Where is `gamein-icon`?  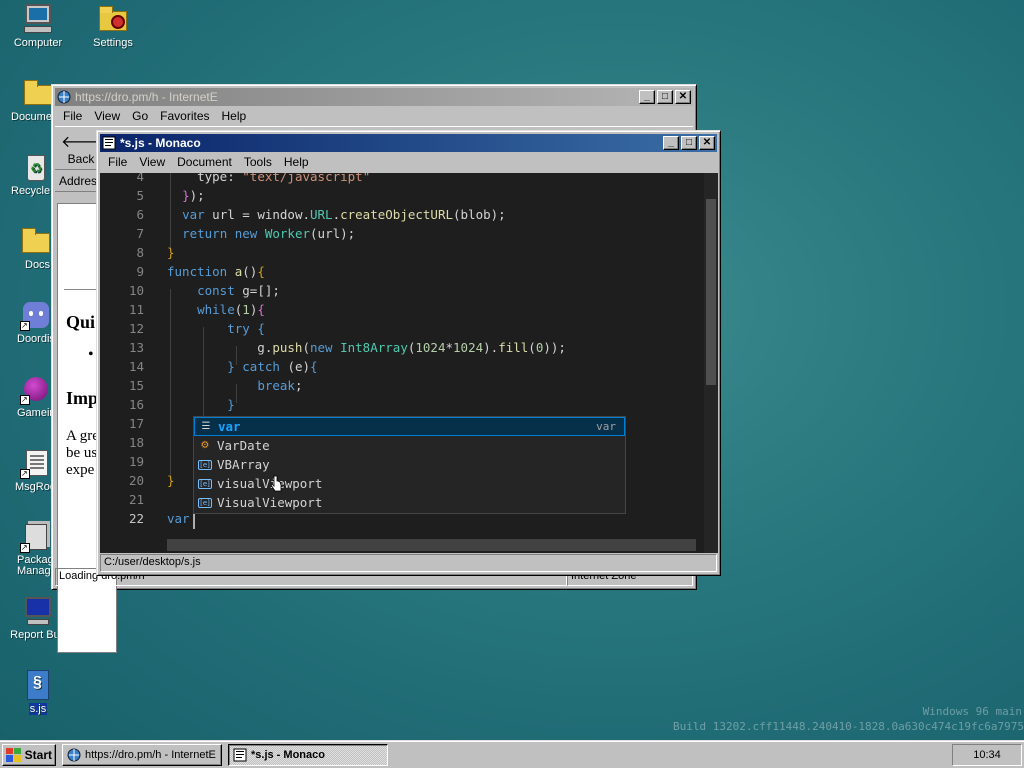 gamein-icon is located at coordinates (36, 389).